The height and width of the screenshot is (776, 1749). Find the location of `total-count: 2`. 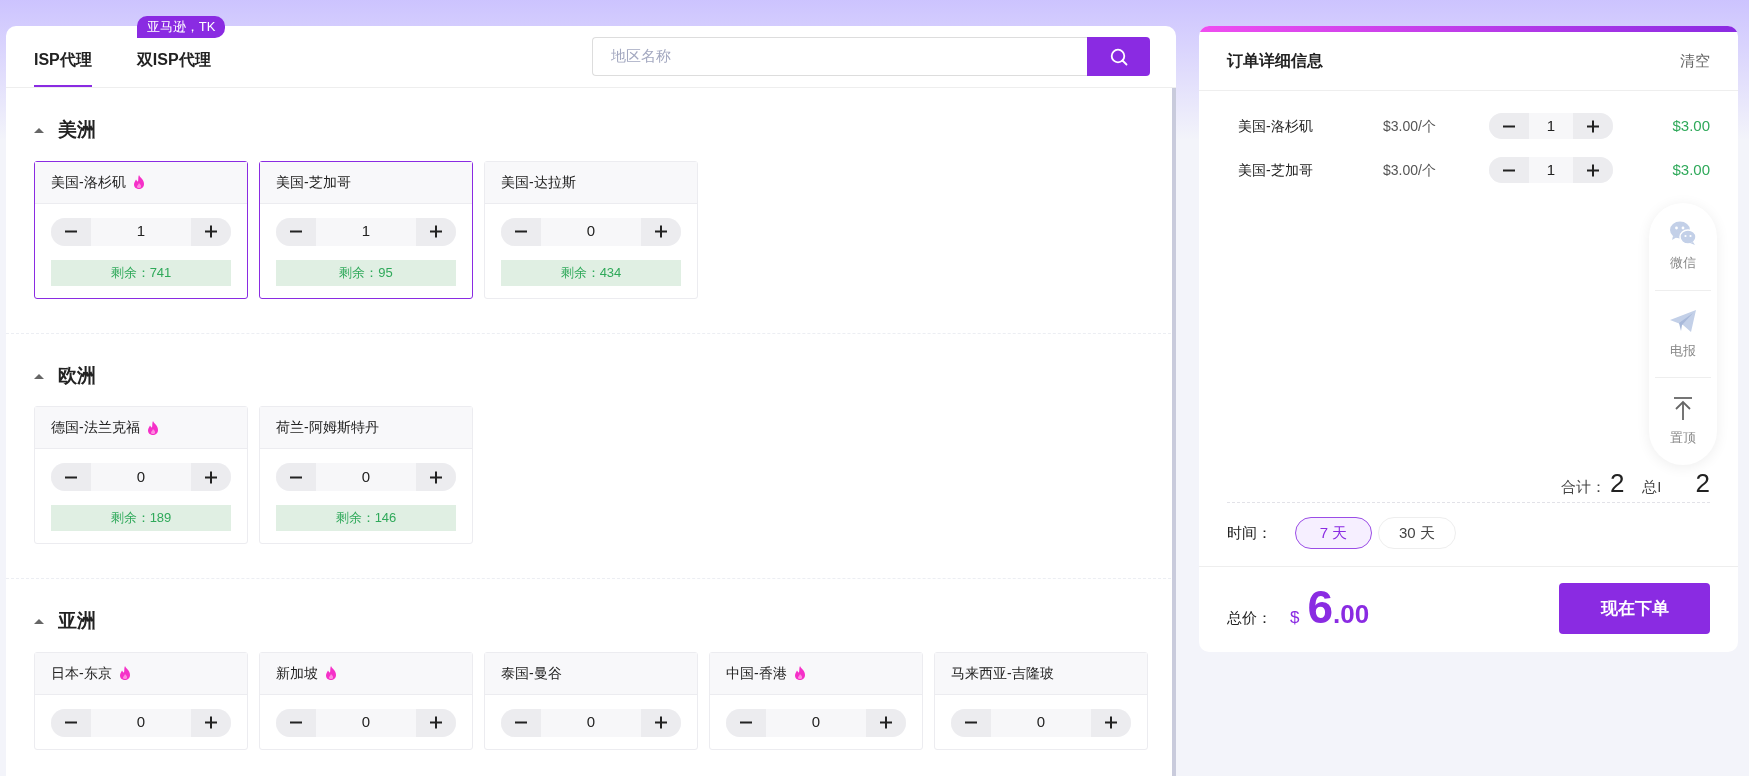

total-count: 2 is located at coordinates (1617, 482).